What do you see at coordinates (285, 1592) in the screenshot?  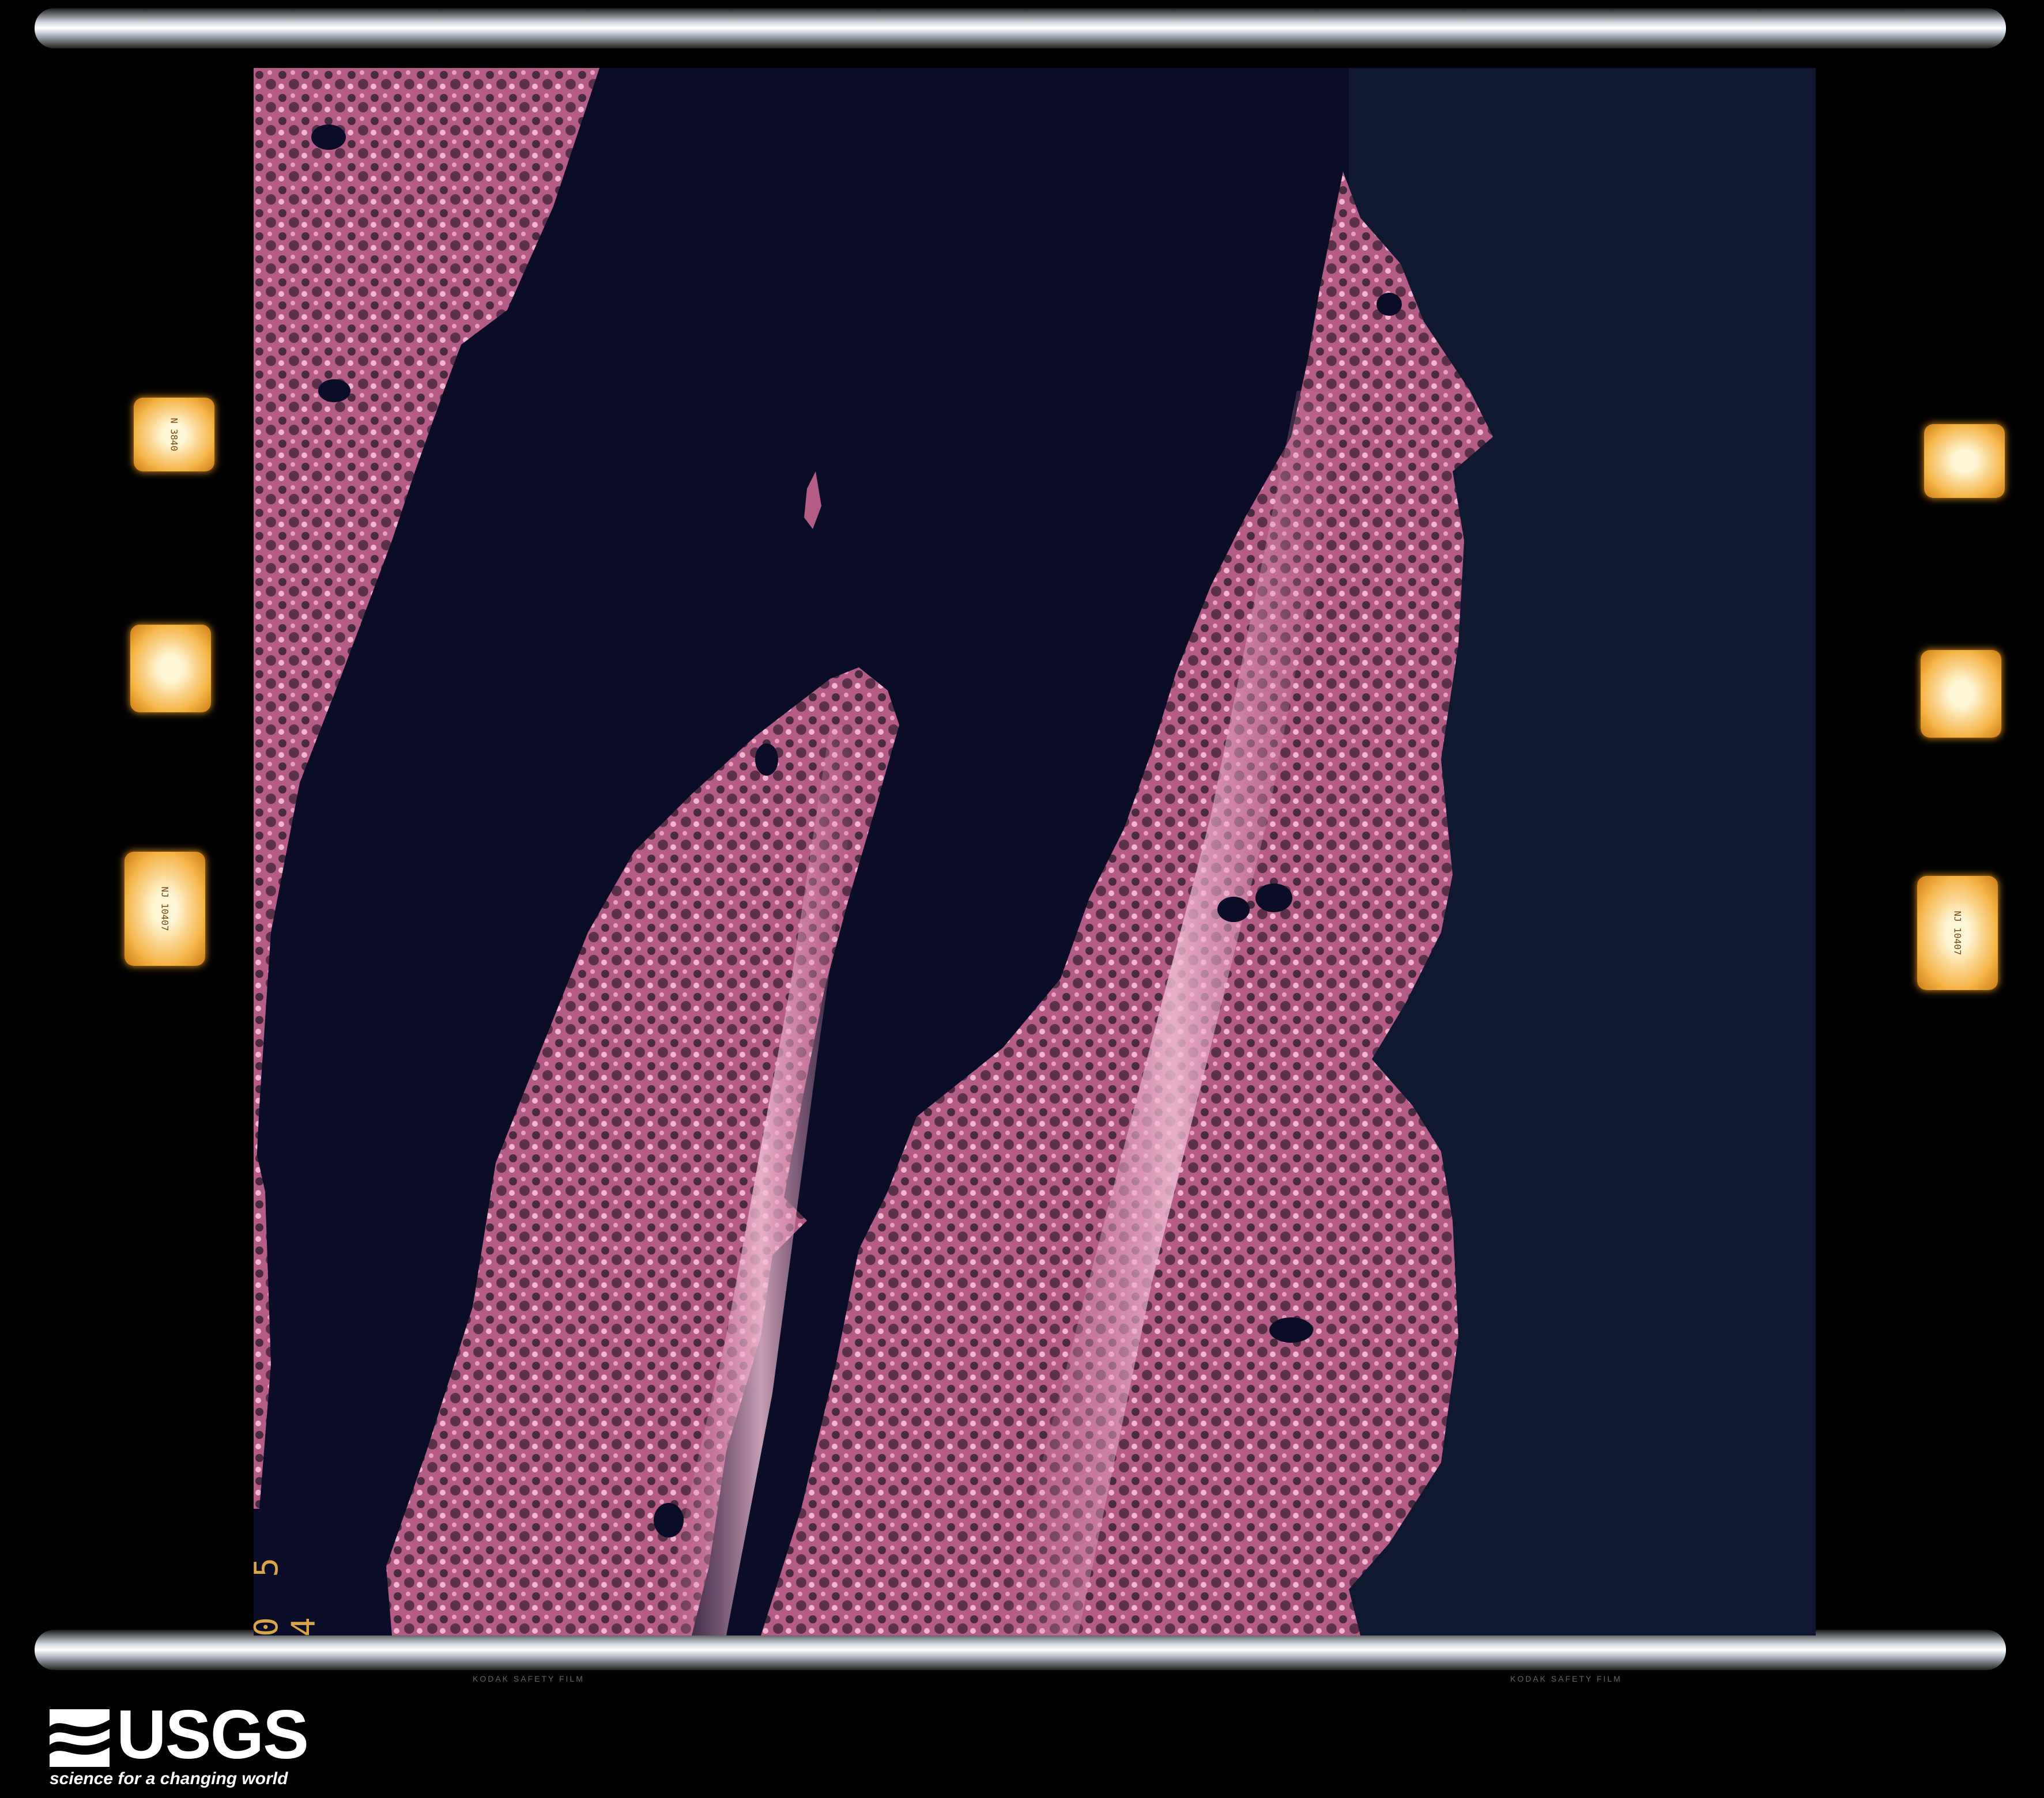 I see `frame-number: 0 5 4` at bounding box center [285, 1592].